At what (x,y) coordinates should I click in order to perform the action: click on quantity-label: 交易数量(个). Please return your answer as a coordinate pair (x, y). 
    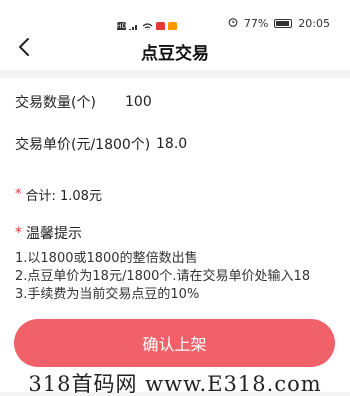
    Looking at the image, I should click on (55, 103).